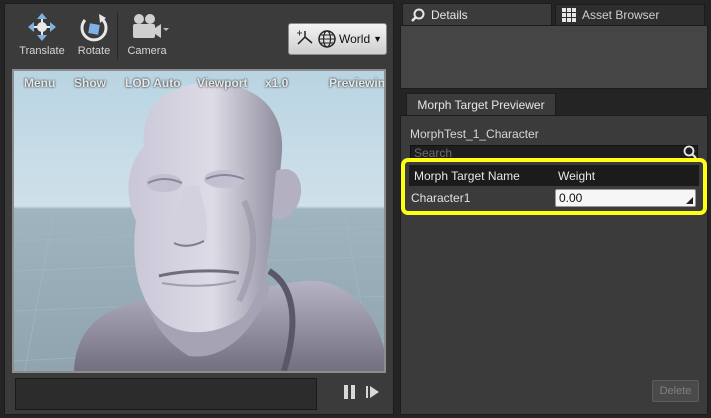 The width and height of the screenshot is (711, 418). Describe the element at coordinates (554, 186) in the screenshot. I see `highlight-box` at that location.